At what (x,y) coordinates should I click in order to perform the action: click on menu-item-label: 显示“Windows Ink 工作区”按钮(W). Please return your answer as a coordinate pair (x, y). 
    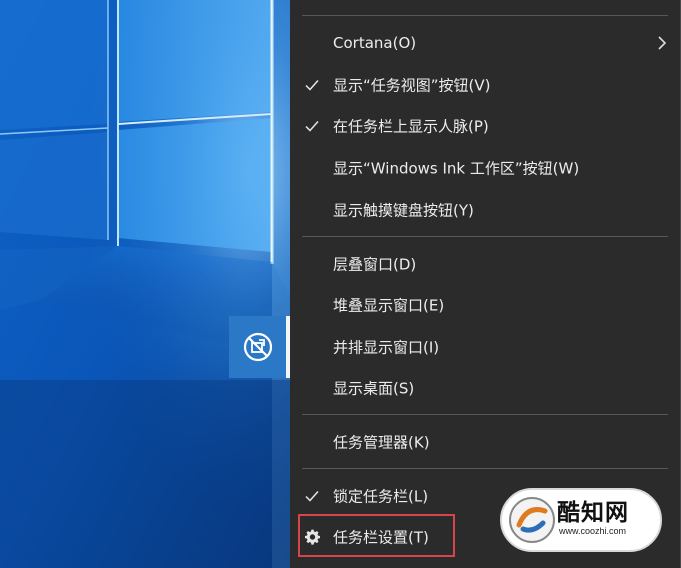
    Looking at the image, I should click on (456, 168).